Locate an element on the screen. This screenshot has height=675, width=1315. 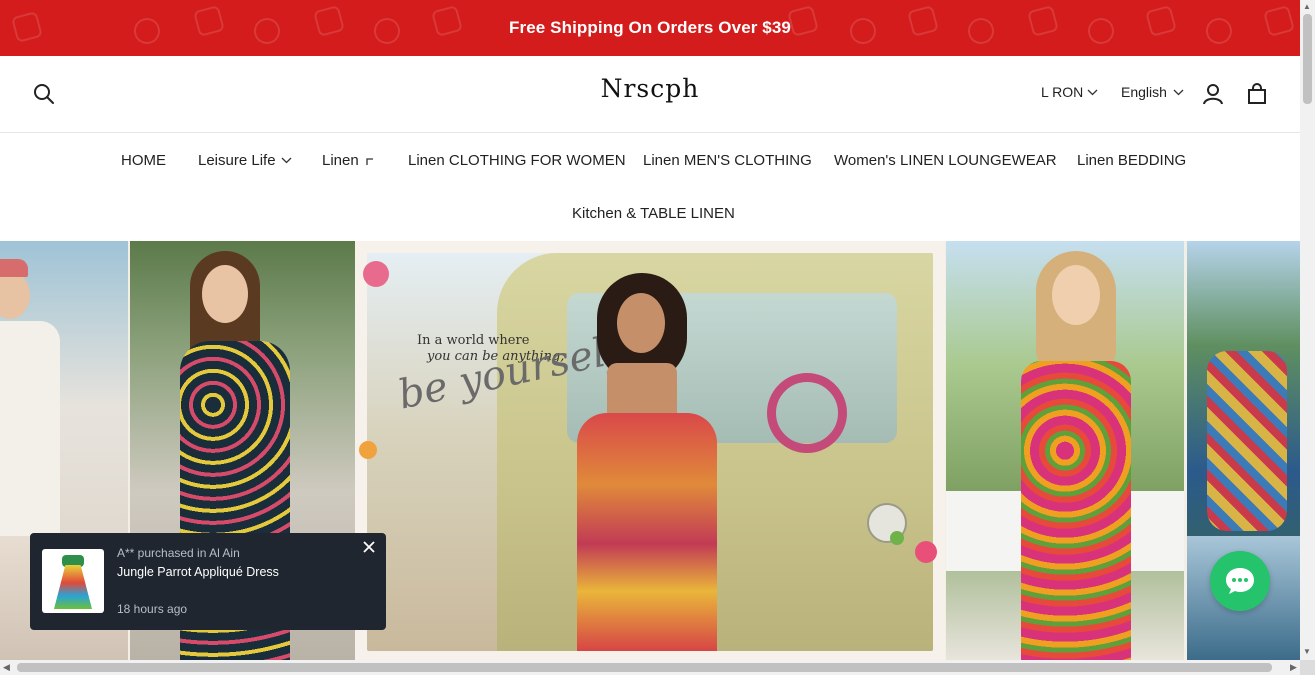
currency-selector: L RON is located at coordinates (1069, 92).